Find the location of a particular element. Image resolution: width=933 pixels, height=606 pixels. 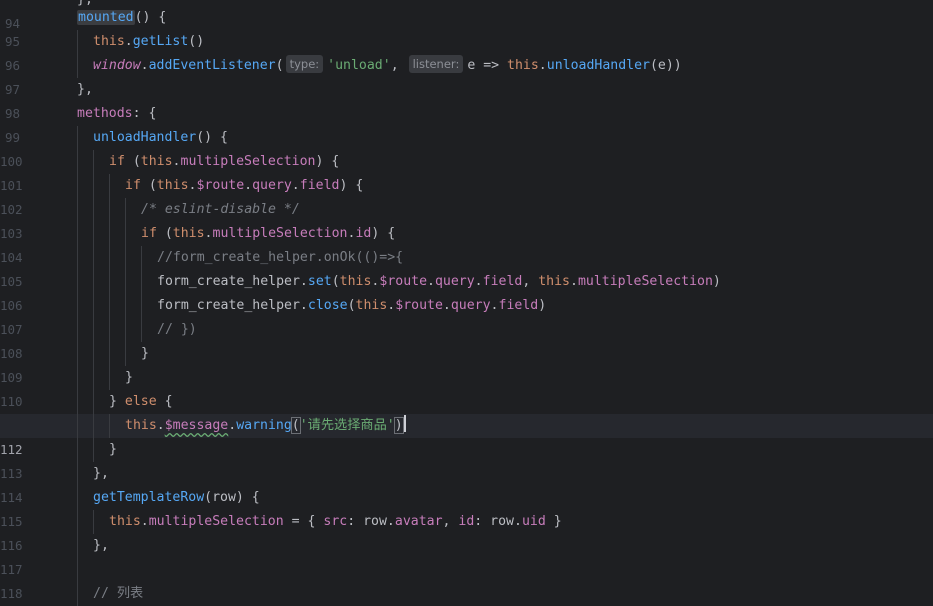

code-text: if (this.multipleSelection.id) { is located at coordinates (268, 233).